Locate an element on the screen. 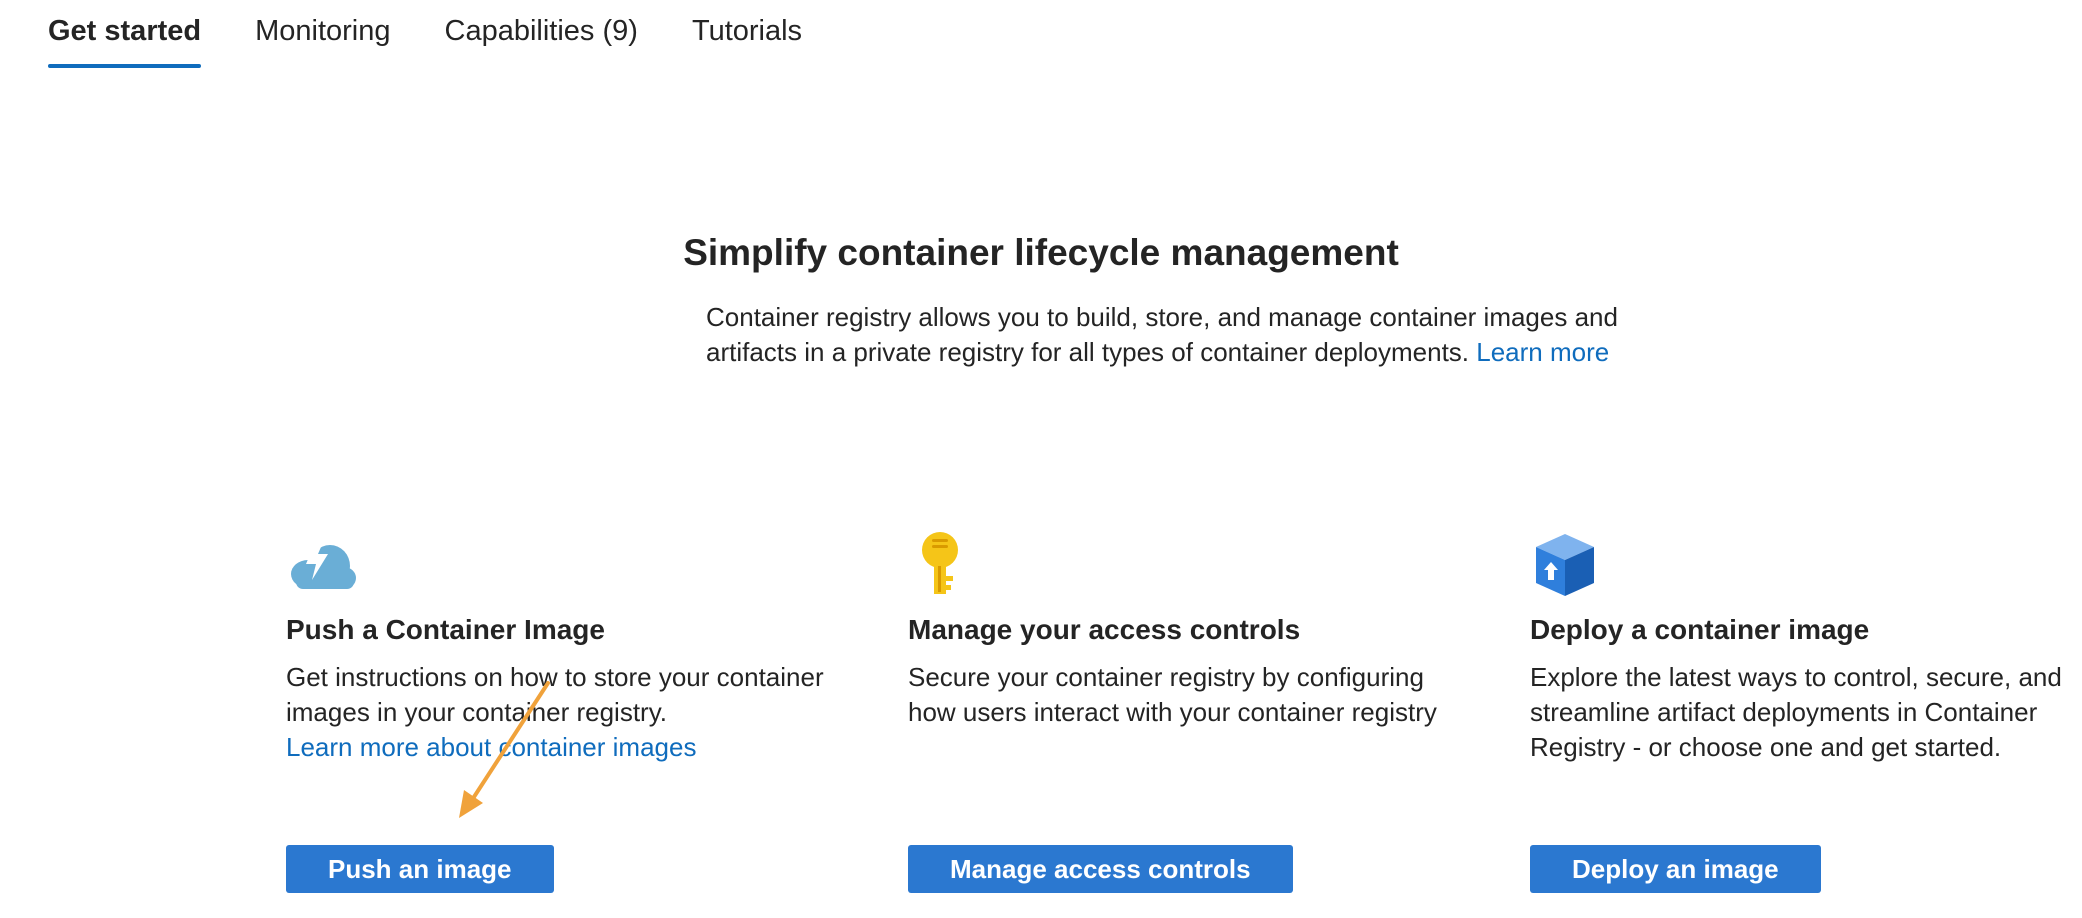  cloud-lightning-icon is located at coordinates (323, 564).